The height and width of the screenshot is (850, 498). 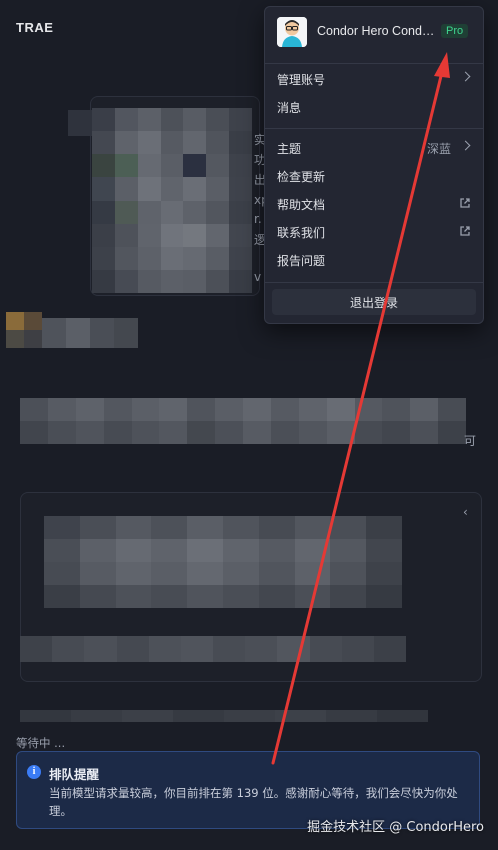 What do you see at coordinates (395, 827) in the screenshot?
I see `watermark: 掘金技术社区 @ CondorHero` at bounding box center [395, 827].